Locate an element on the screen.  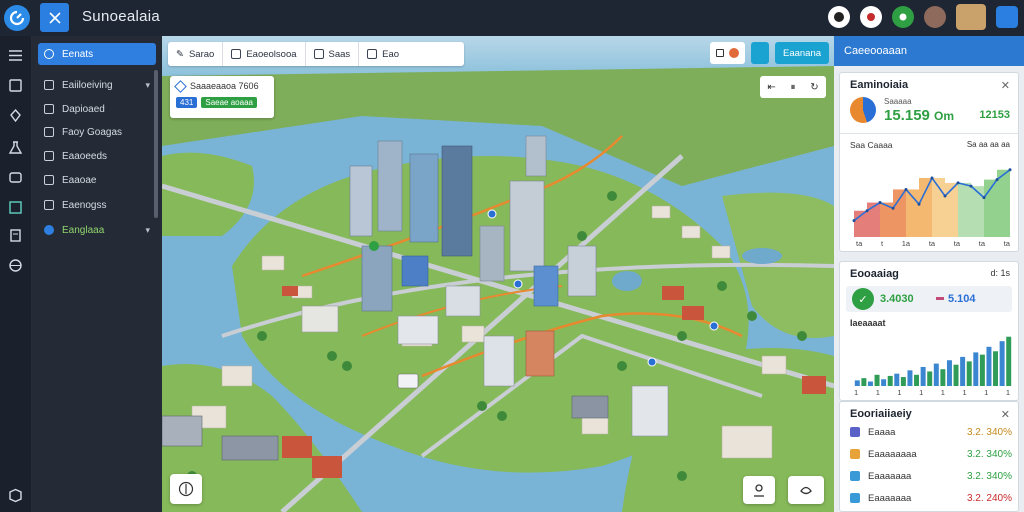
chart-title: Iaeaaaat is located at coordinates (868, 323).